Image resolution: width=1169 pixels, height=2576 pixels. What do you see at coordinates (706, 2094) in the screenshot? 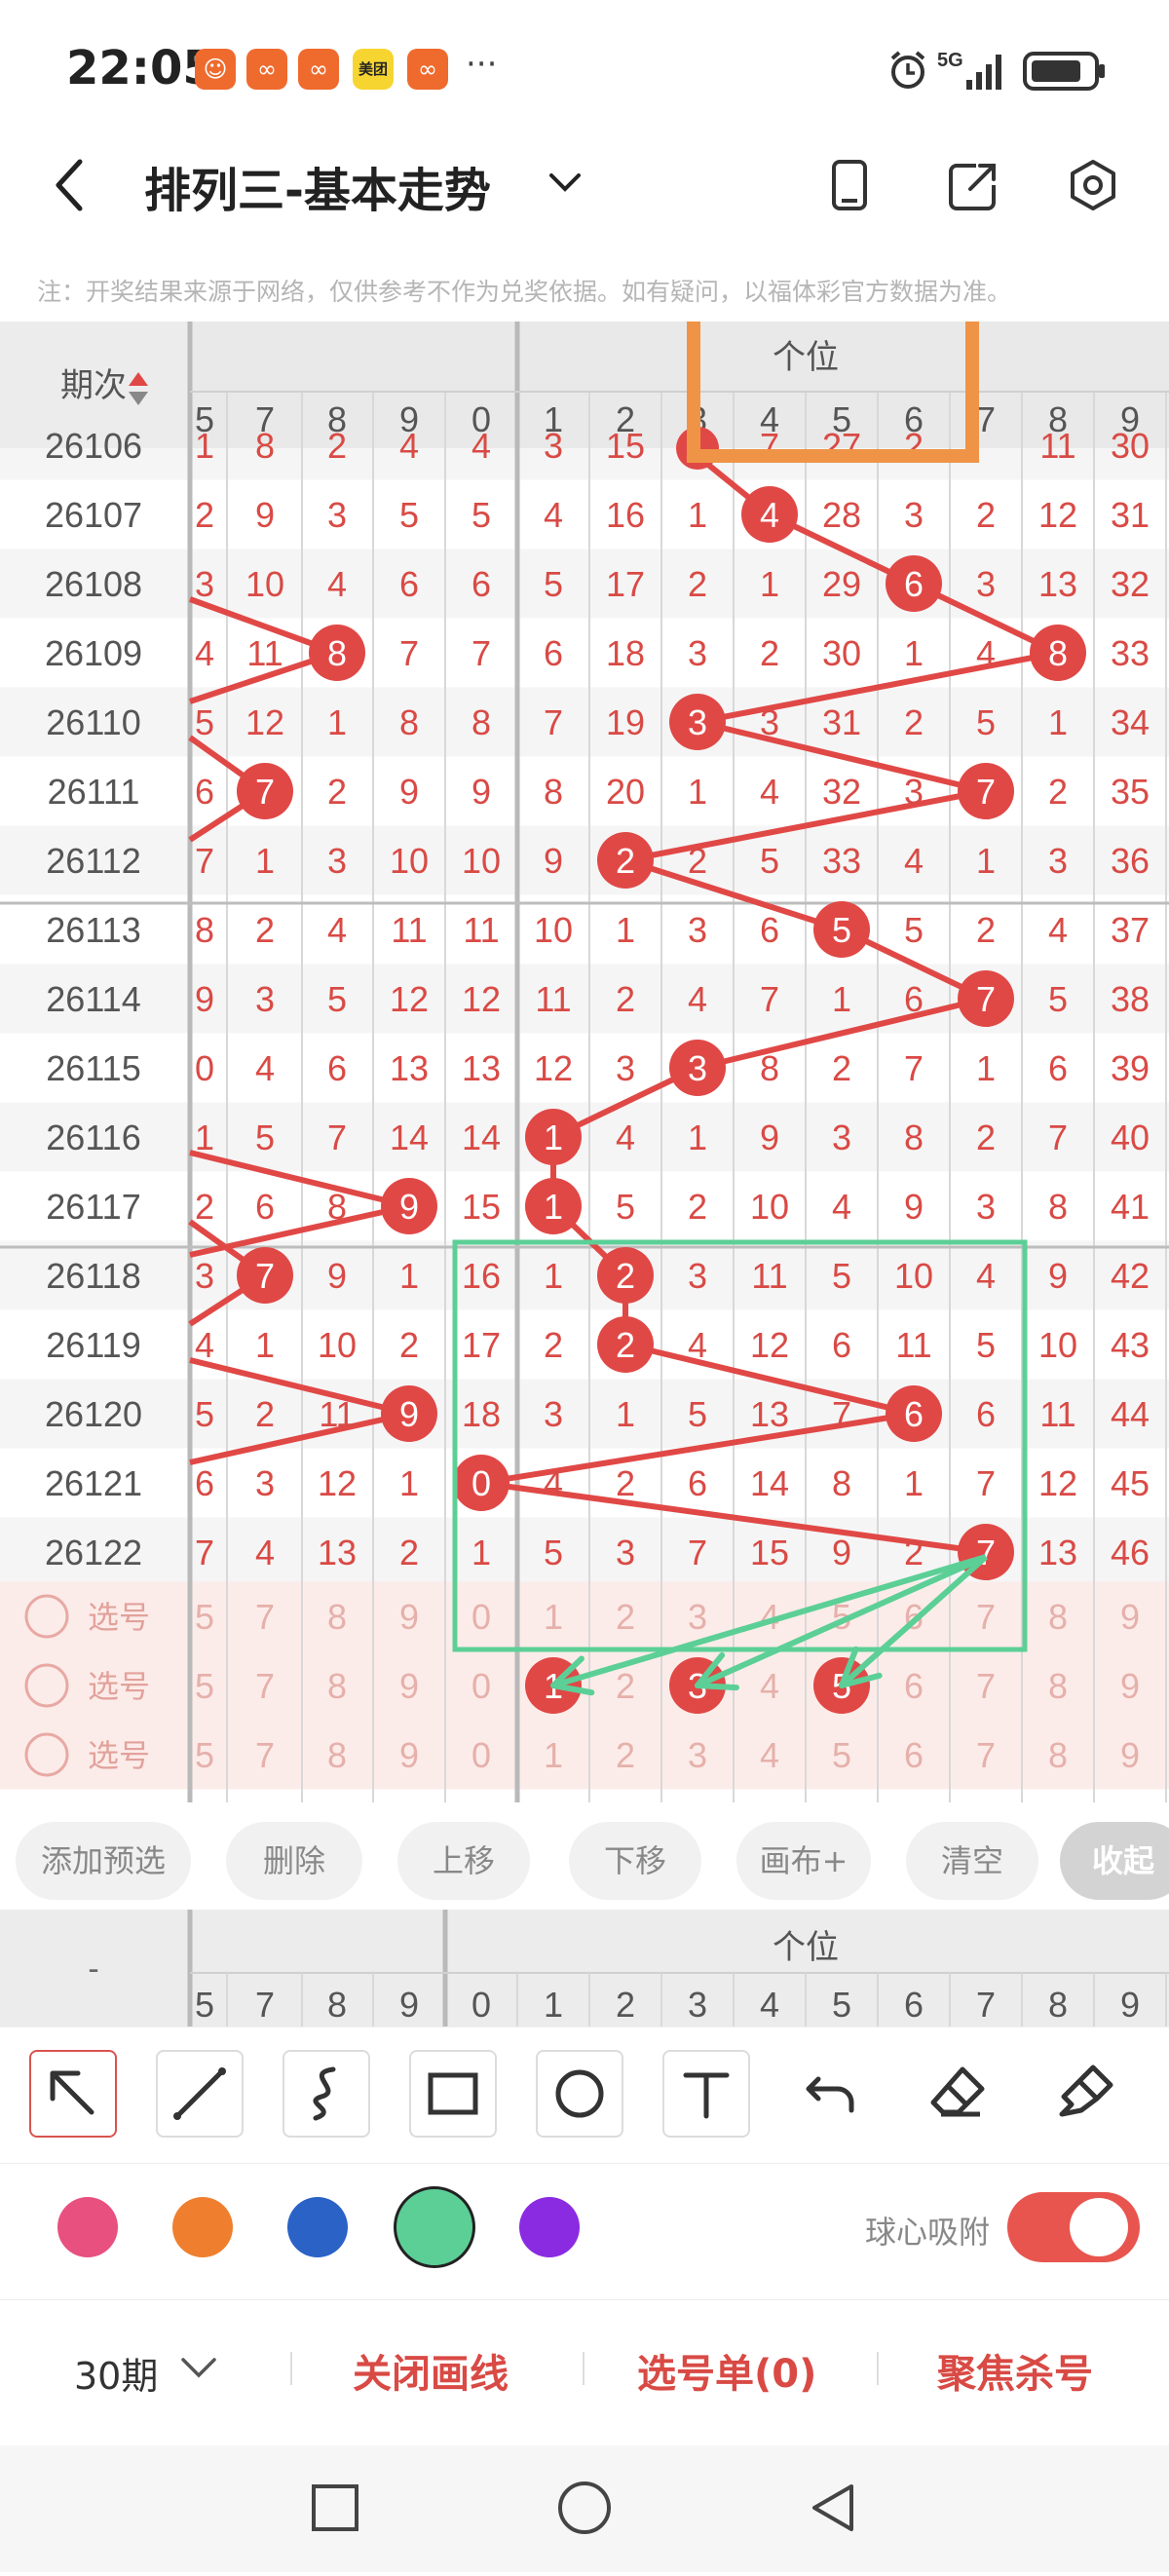
I see `text-tool-button` at bounding box center [706, 2094].